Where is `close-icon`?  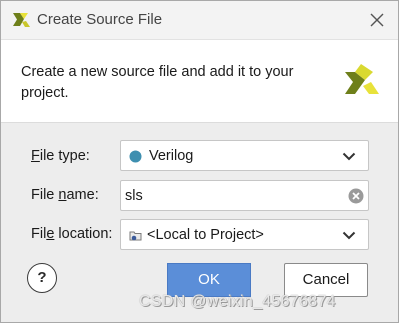 close-icon is located at coordinates (377, 20).